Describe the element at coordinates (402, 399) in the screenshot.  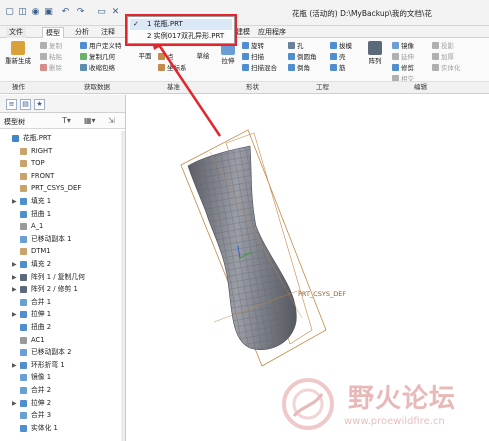
I see `watermark-title: 野火论坛` at that location.